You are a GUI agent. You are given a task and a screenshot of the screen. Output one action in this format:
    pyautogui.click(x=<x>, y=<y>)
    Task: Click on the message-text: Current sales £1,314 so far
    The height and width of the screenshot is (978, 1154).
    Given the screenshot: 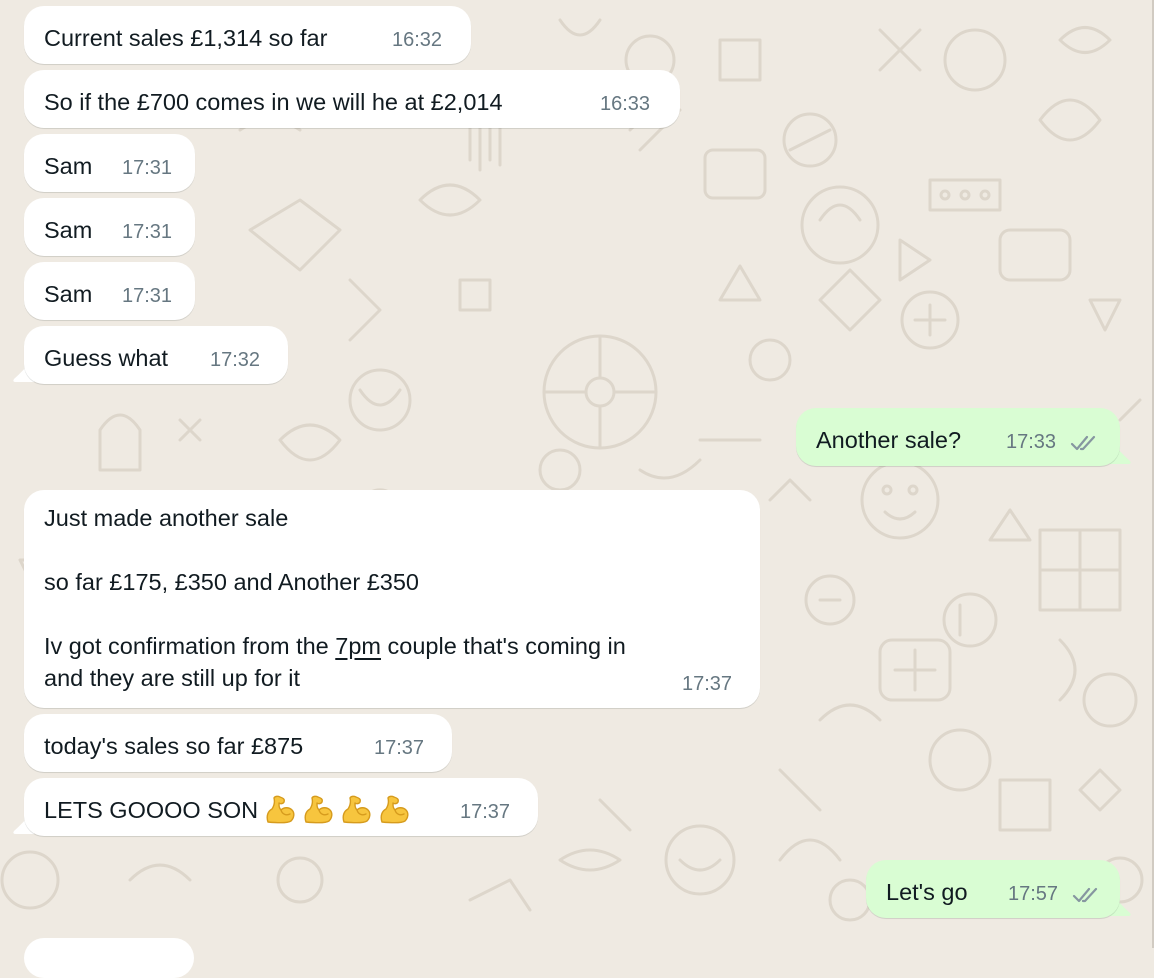 What is the action you would take?
    pyautogui.click(x=186, y=38)
    